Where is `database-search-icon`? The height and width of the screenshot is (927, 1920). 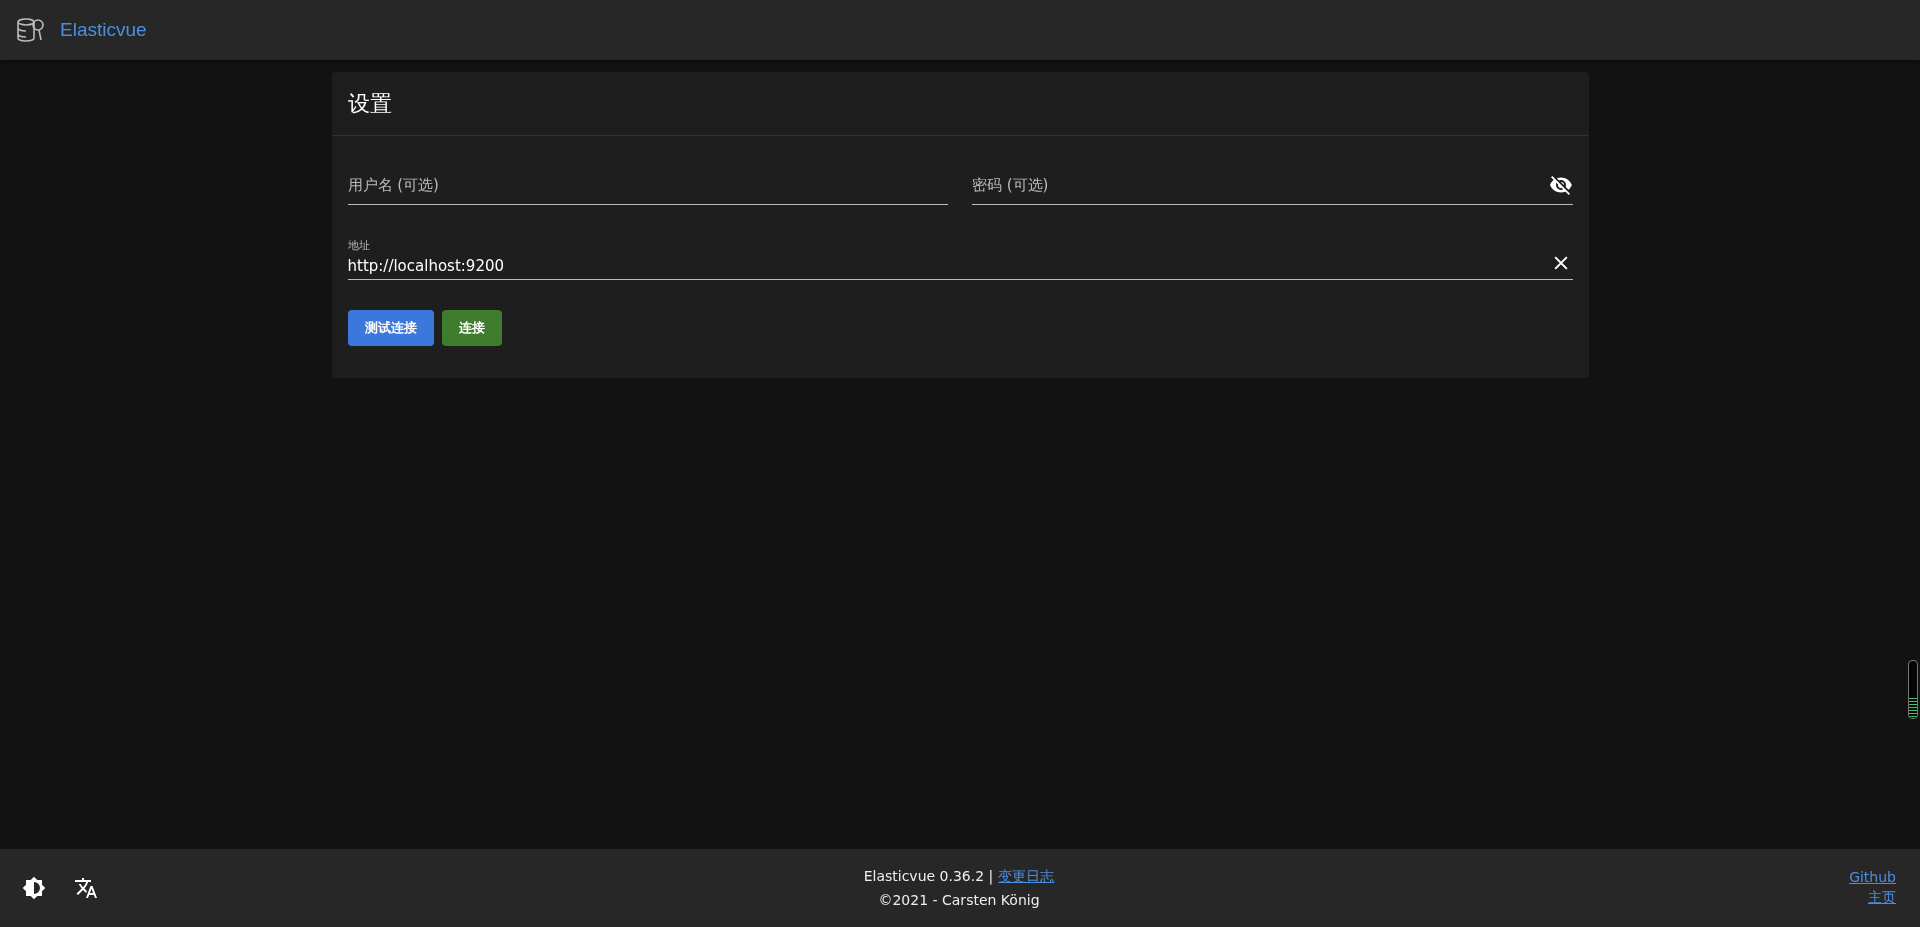
database-search-icon is located at coordinates (31, 30).